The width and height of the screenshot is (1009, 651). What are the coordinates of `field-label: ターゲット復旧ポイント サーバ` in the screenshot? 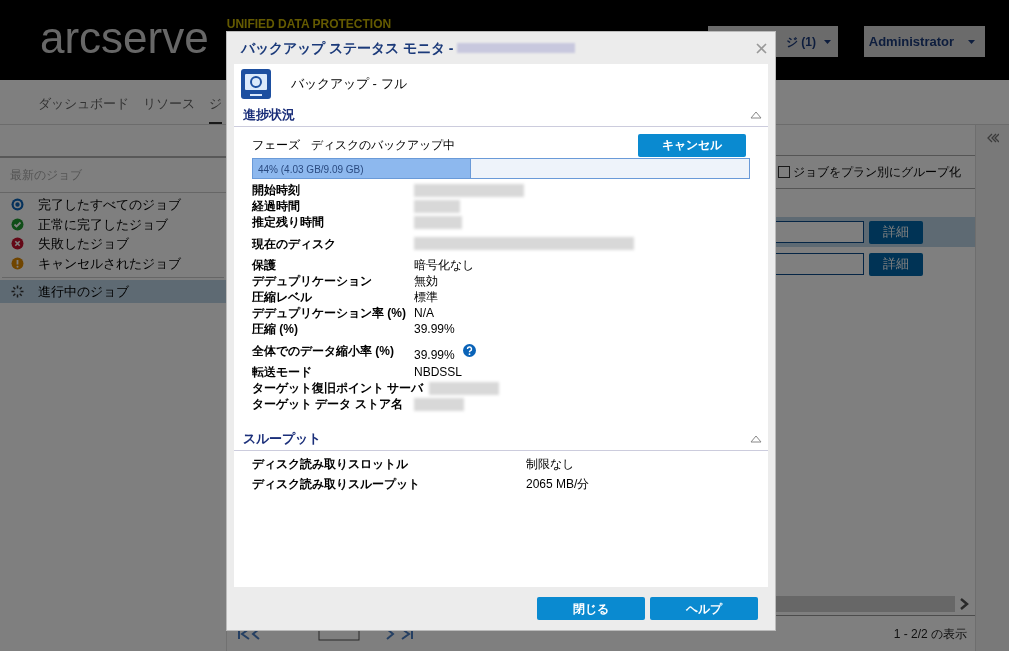 It's located at (338, 388).